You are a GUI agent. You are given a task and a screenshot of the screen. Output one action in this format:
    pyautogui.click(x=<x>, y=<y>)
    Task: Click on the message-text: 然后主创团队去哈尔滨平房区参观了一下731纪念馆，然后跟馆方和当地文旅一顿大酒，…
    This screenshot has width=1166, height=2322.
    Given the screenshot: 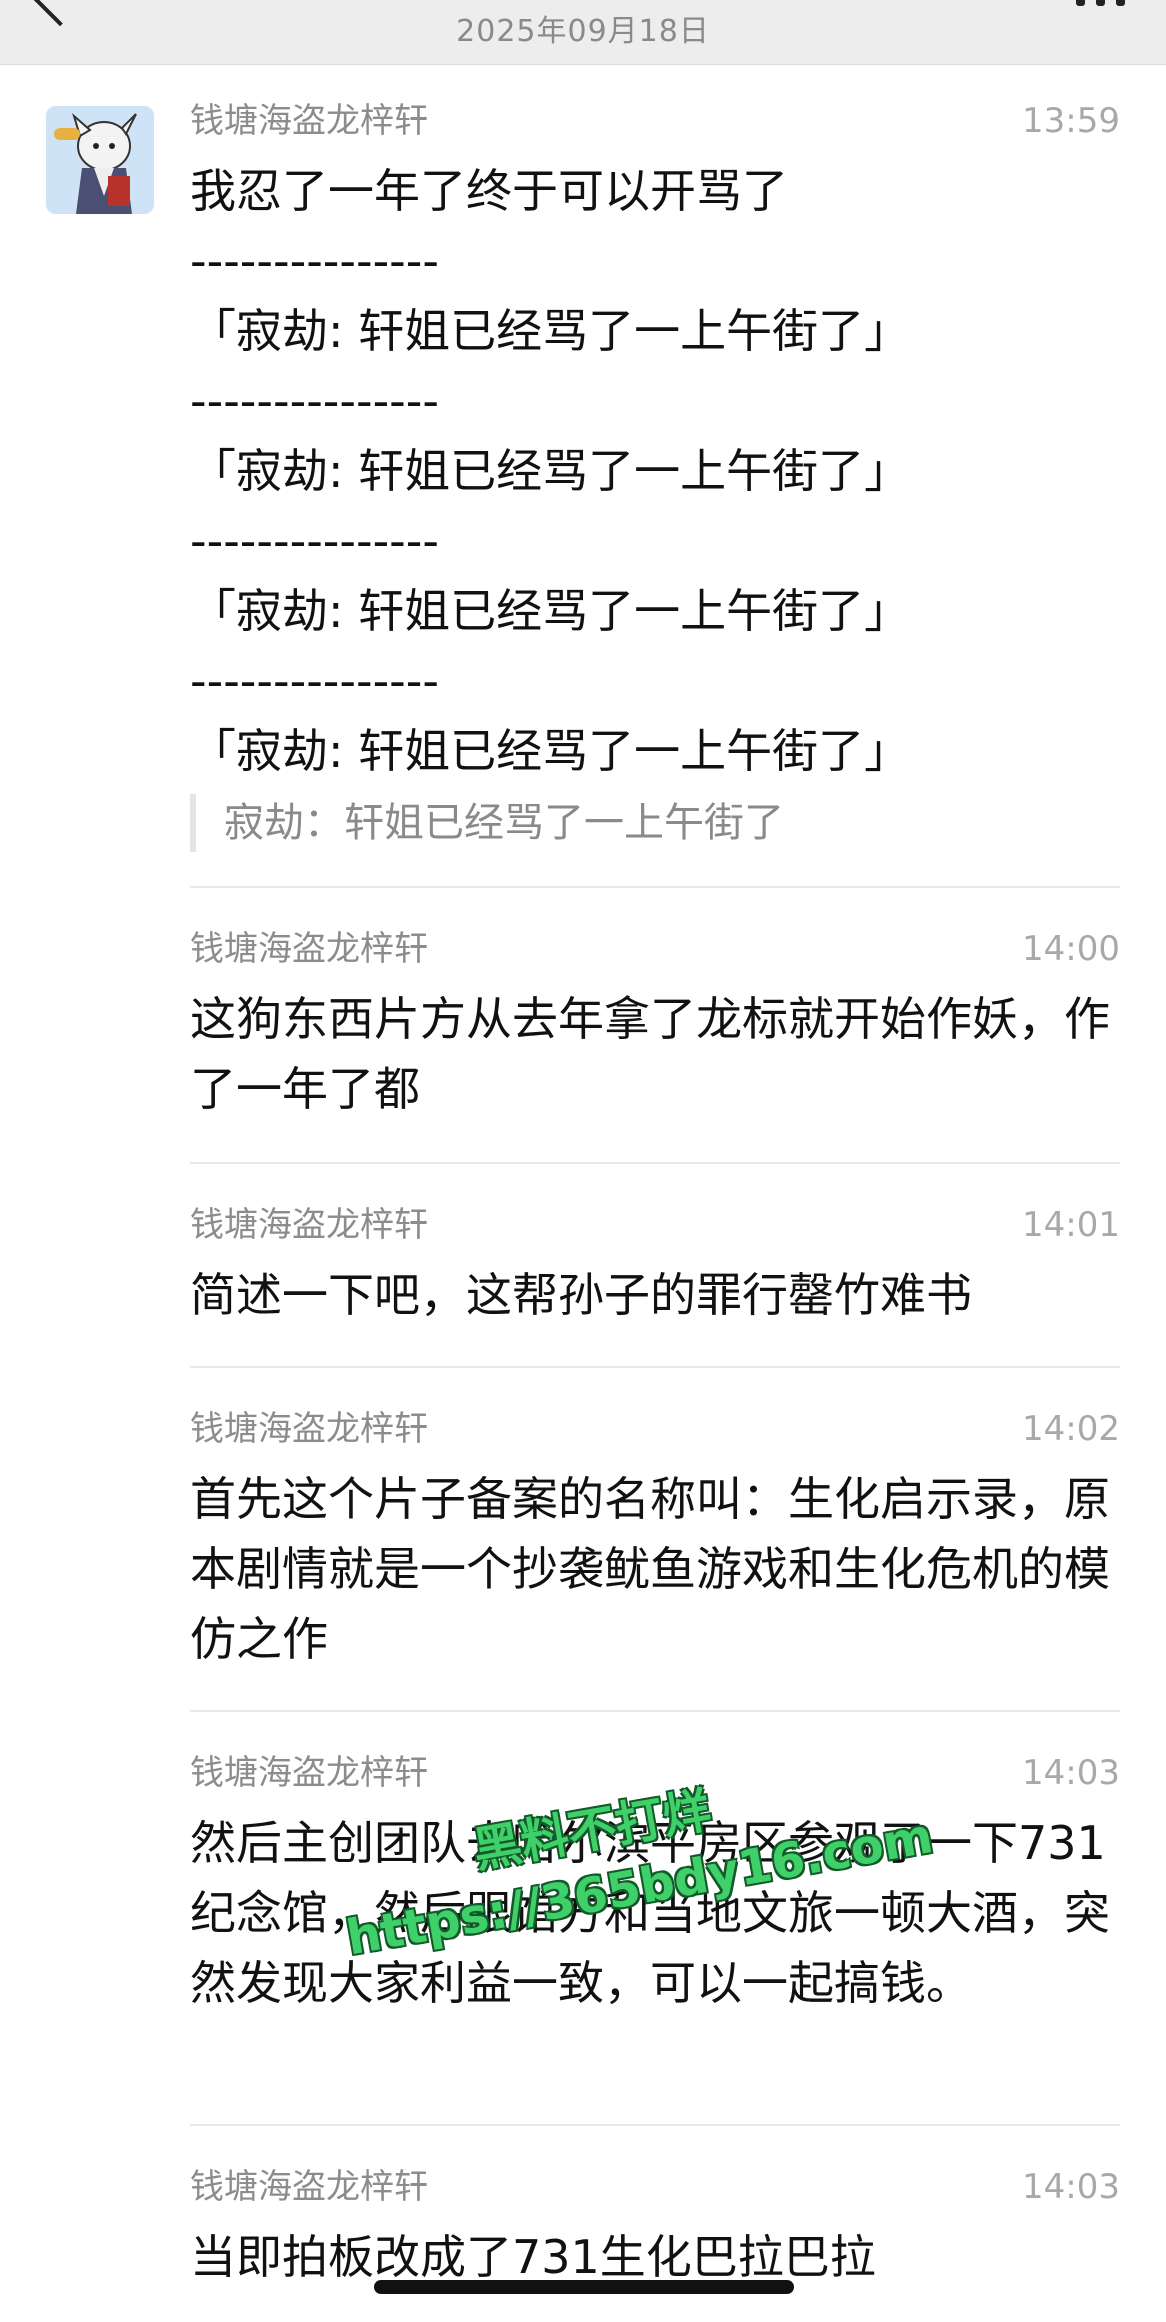 What is the action you would take?
    pyautogui.click(x=650, y=1913)
    